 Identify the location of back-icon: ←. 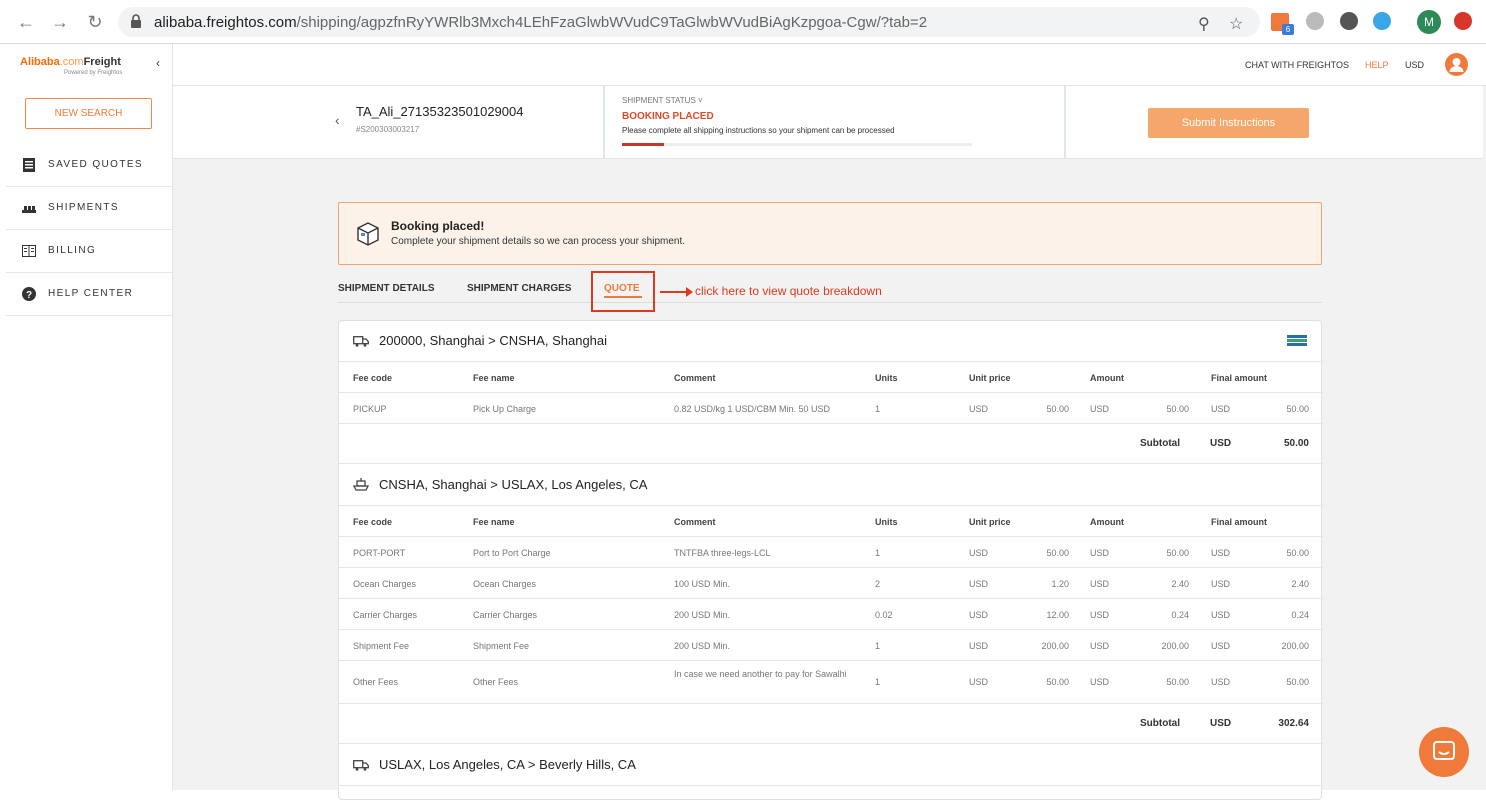
(26, 22).